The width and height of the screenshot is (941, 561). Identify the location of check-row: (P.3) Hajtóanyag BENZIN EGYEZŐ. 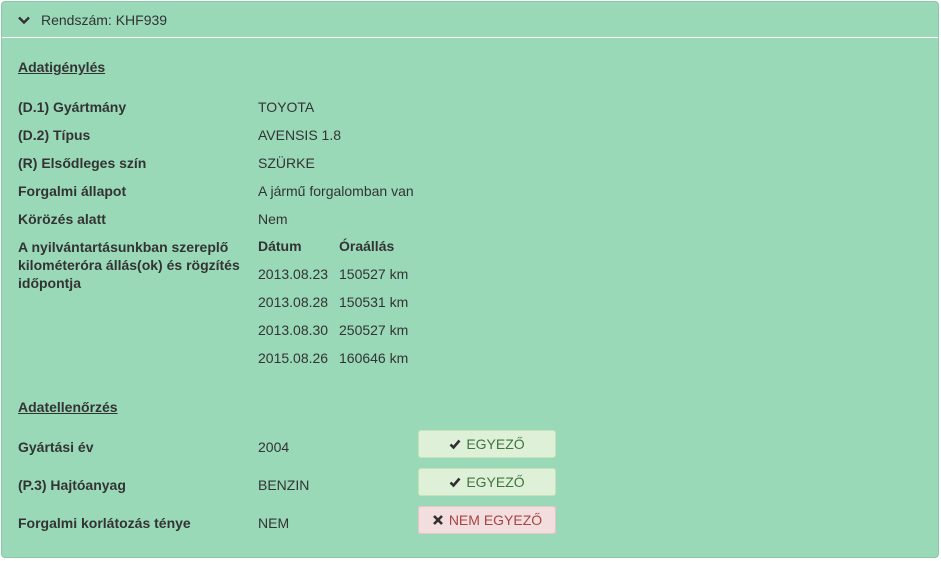
(468, 482).